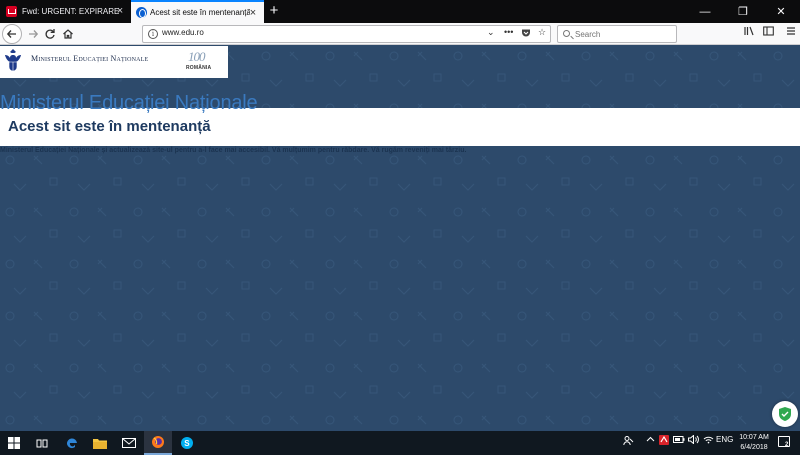  Describe the element at coordinates (679, 440) in the screenshot. I see `battery-icon` at that location.